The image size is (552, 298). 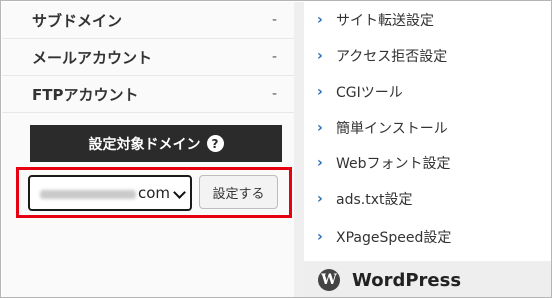 What do you see at coordinates (394, 238) in the screenshot?
I see `menu-item-label: XPageSpeed設定` at bounding box center [394, 238].